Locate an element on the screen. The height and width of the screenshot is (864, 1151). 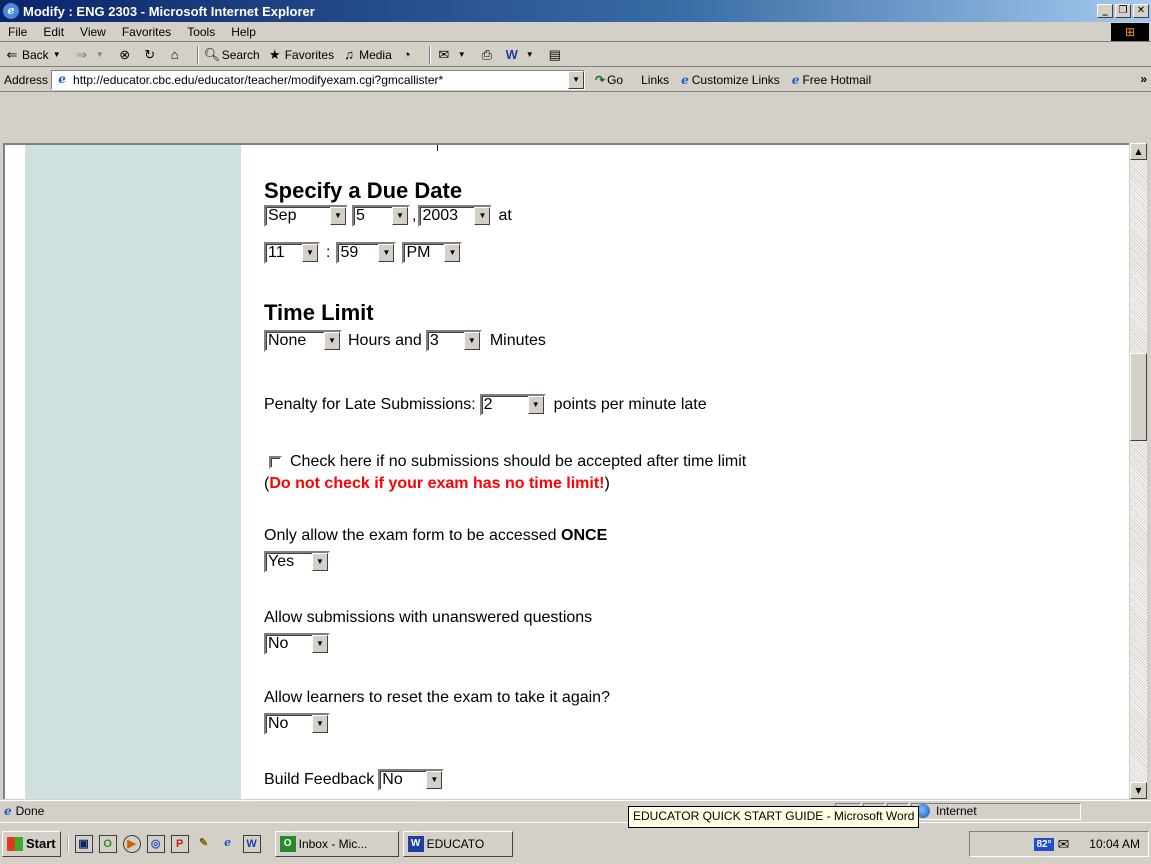
word-icon: W is located at coordinates (251, 843).